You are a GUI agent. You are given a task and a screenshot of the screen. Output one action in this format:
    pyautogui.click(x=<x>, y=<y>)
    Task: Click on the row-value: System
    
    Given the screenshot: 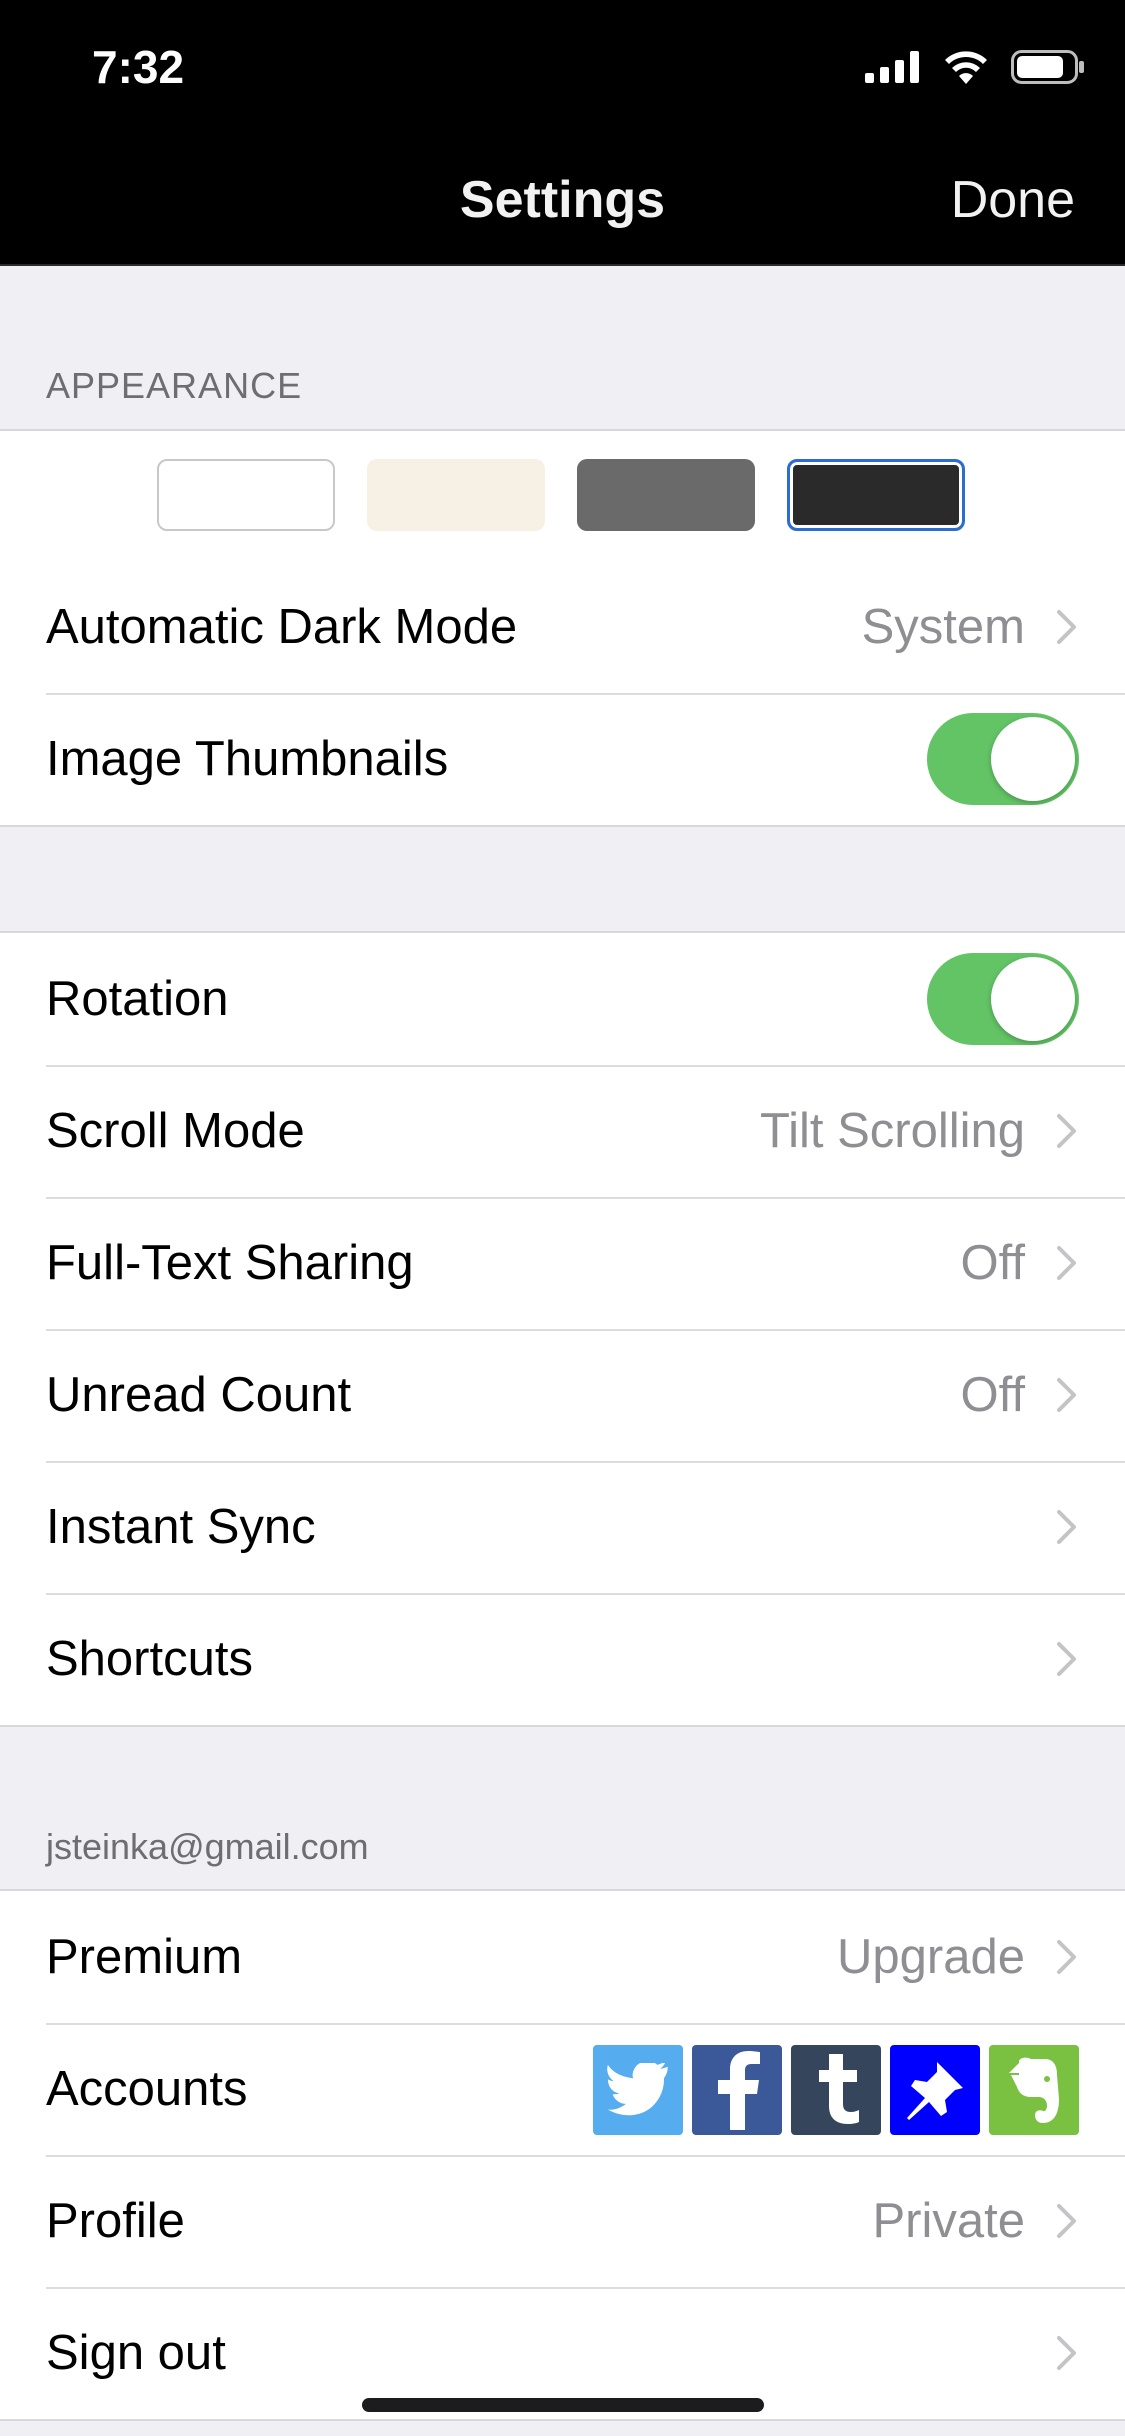 What is the action you would take?
    pyautogui.click(x=943, y=627)
    